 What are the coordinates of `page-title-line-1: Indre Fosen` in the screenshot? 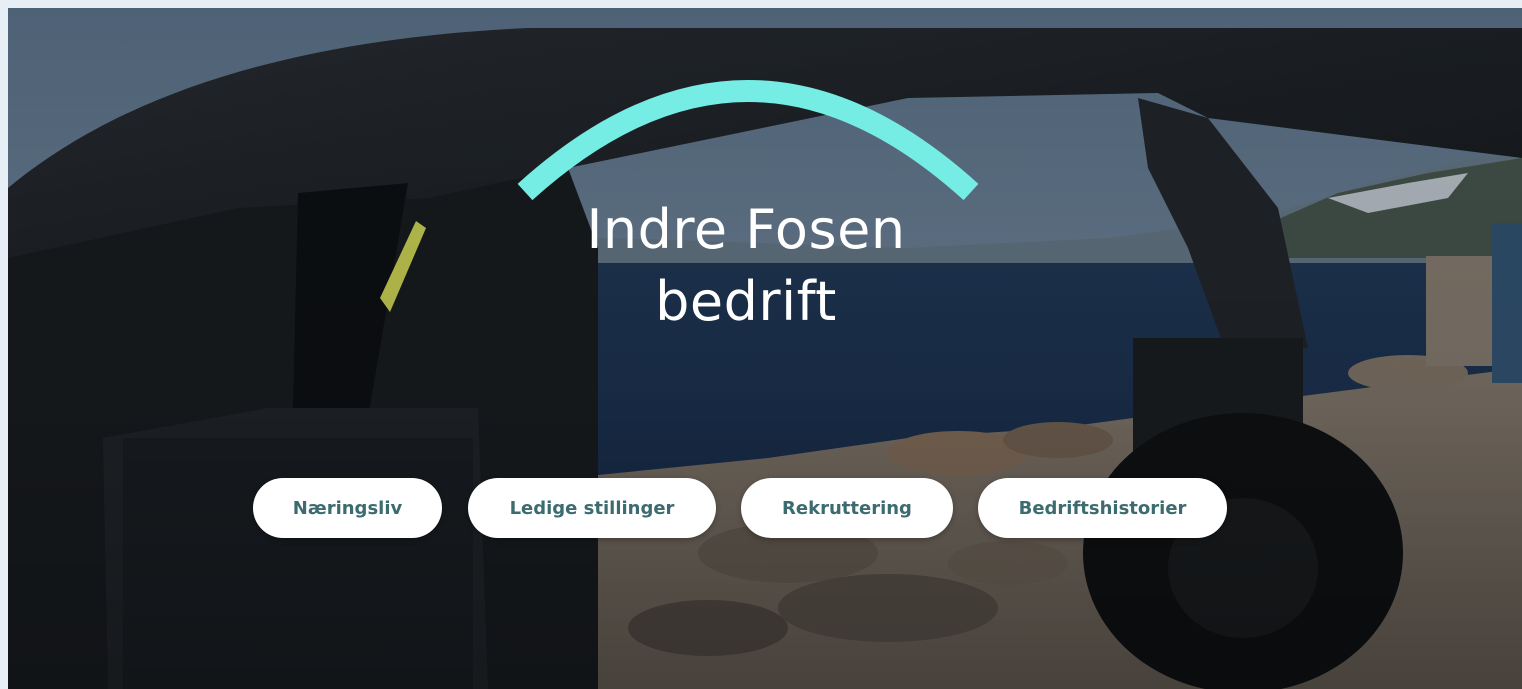 It's located at (746, 229).